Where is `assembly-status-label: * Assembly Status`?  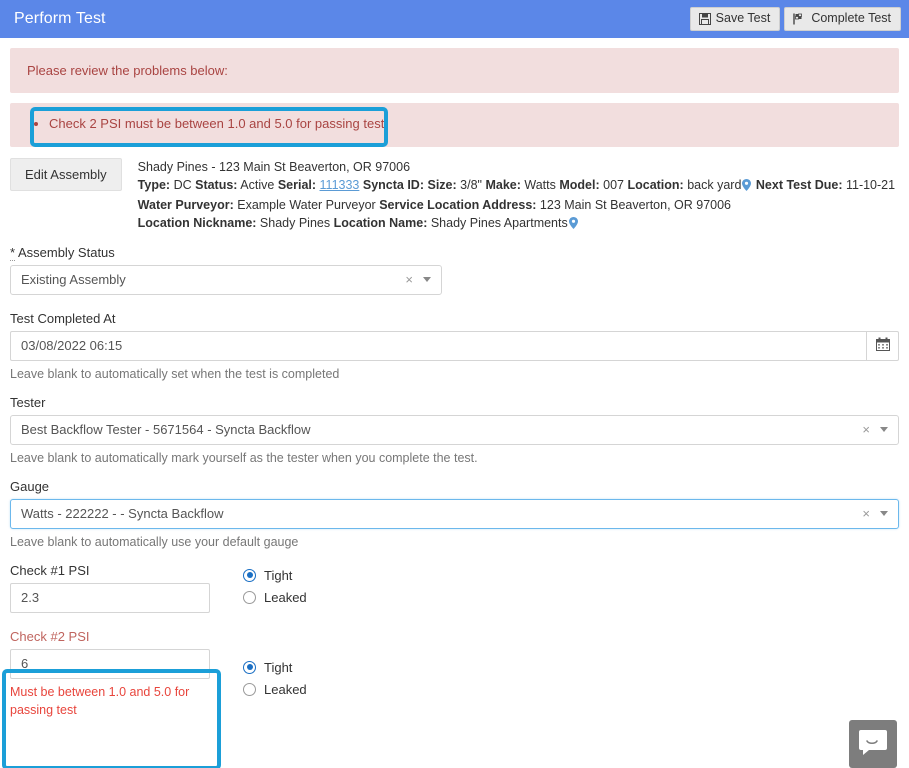 assembly-status-label: * Assembly Status is located at coordinates (454, 252).